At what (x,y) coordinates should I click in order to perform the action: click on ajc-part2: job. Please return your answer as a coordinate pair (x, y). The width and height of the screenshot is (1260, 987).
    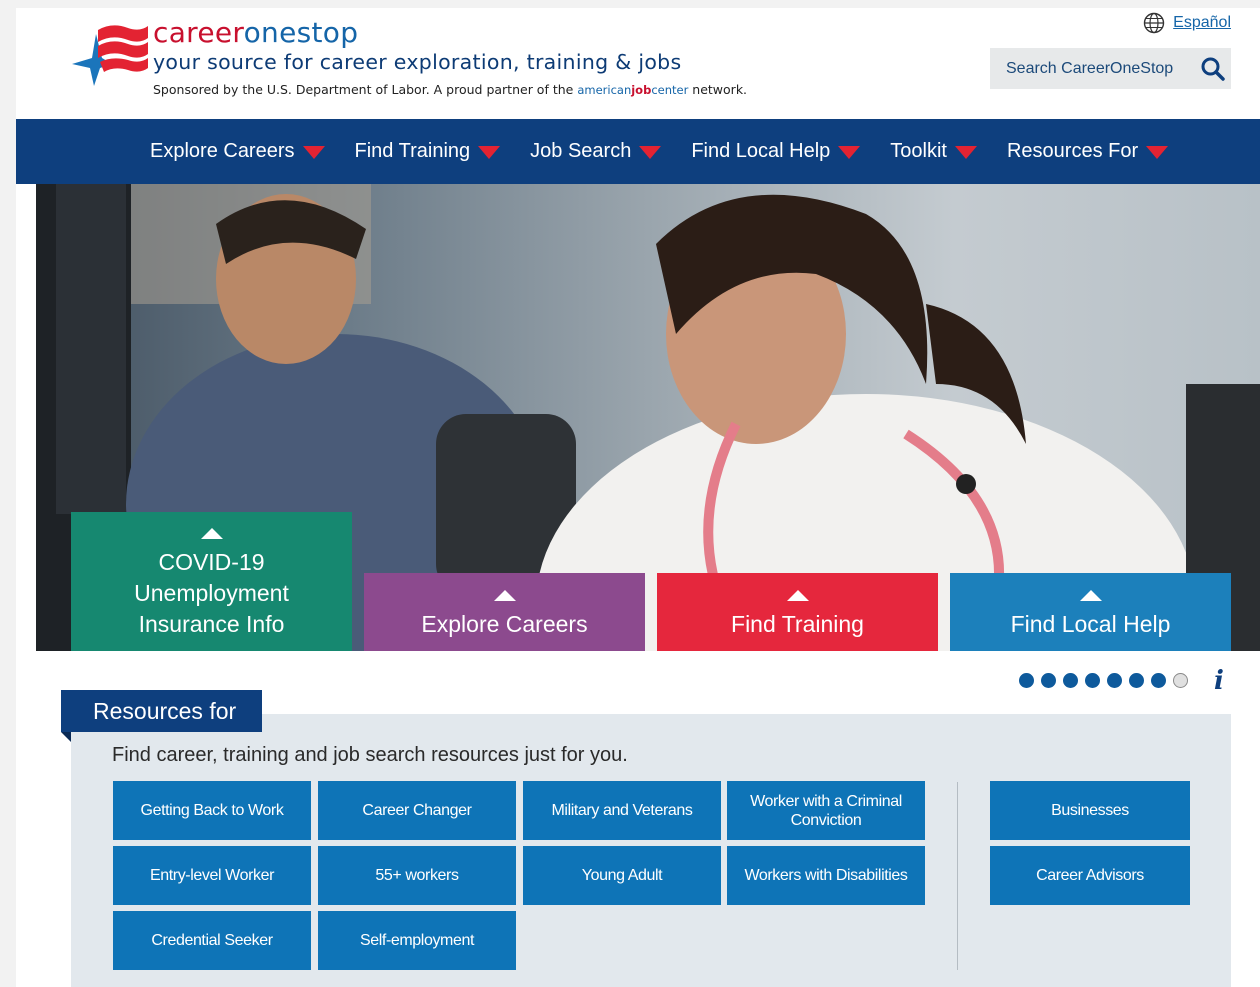
    Looking at the image, I should click on (641, 90).